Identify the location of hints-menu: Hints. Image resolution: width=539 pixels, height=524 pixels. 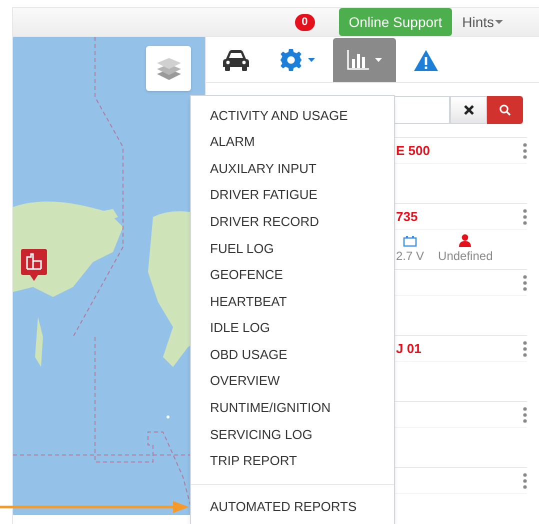
(482, 22).